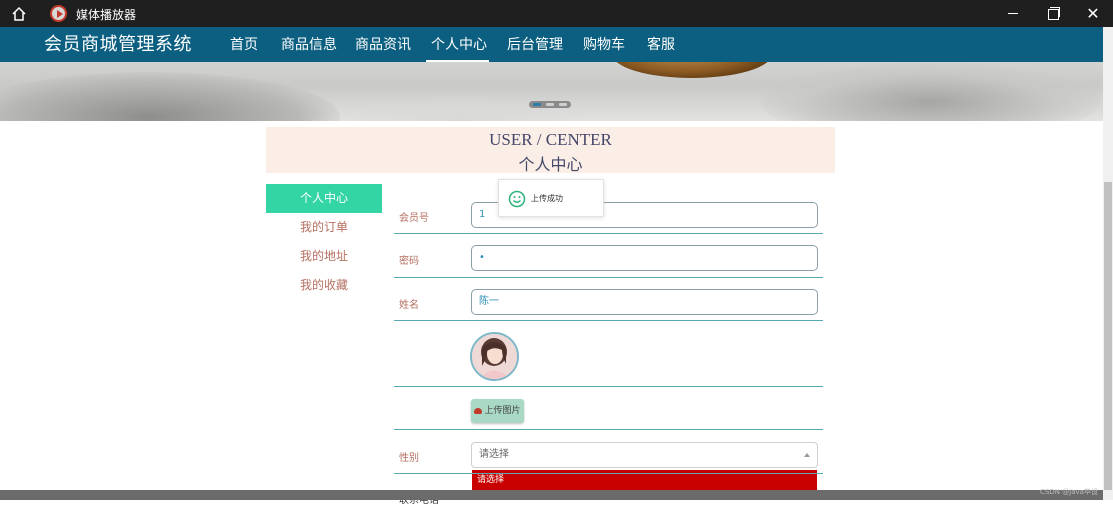  What do you see at coordinates (604, 44) in the screenshot?
I see `nav-item-cart: 购物车` at bounding box center [604, 44].